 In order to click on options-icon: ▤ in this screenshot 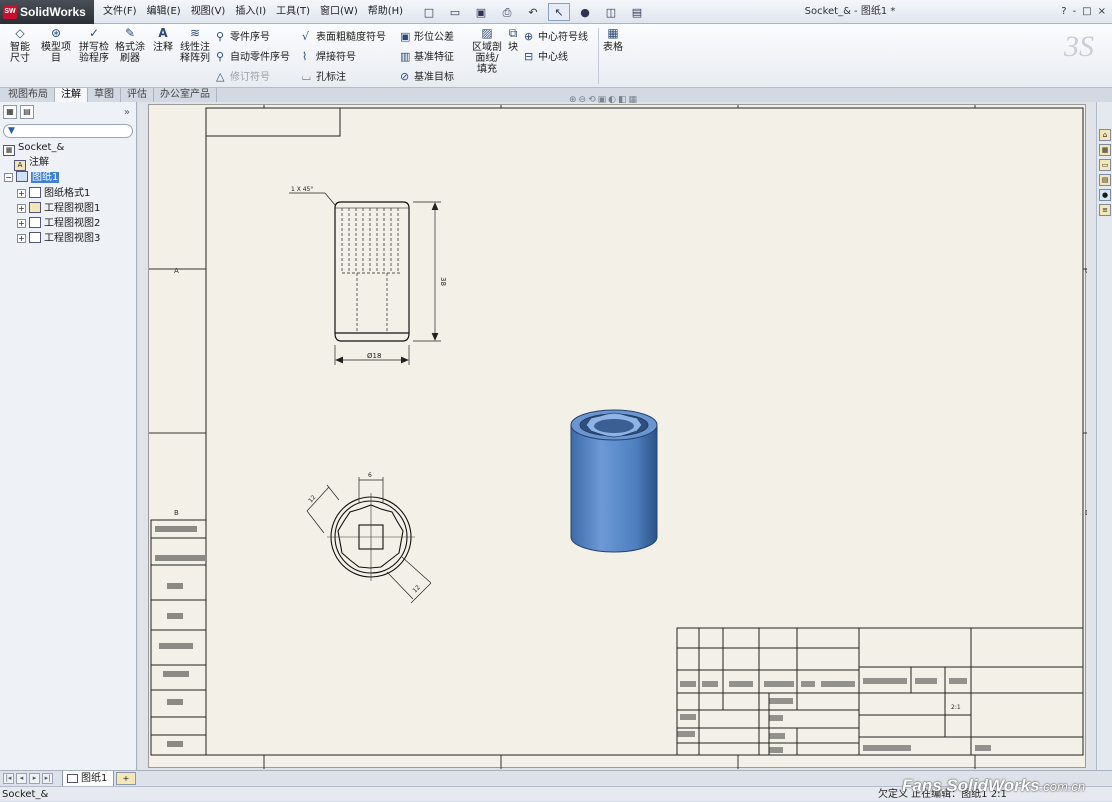, I will do `click(637, 12)`.